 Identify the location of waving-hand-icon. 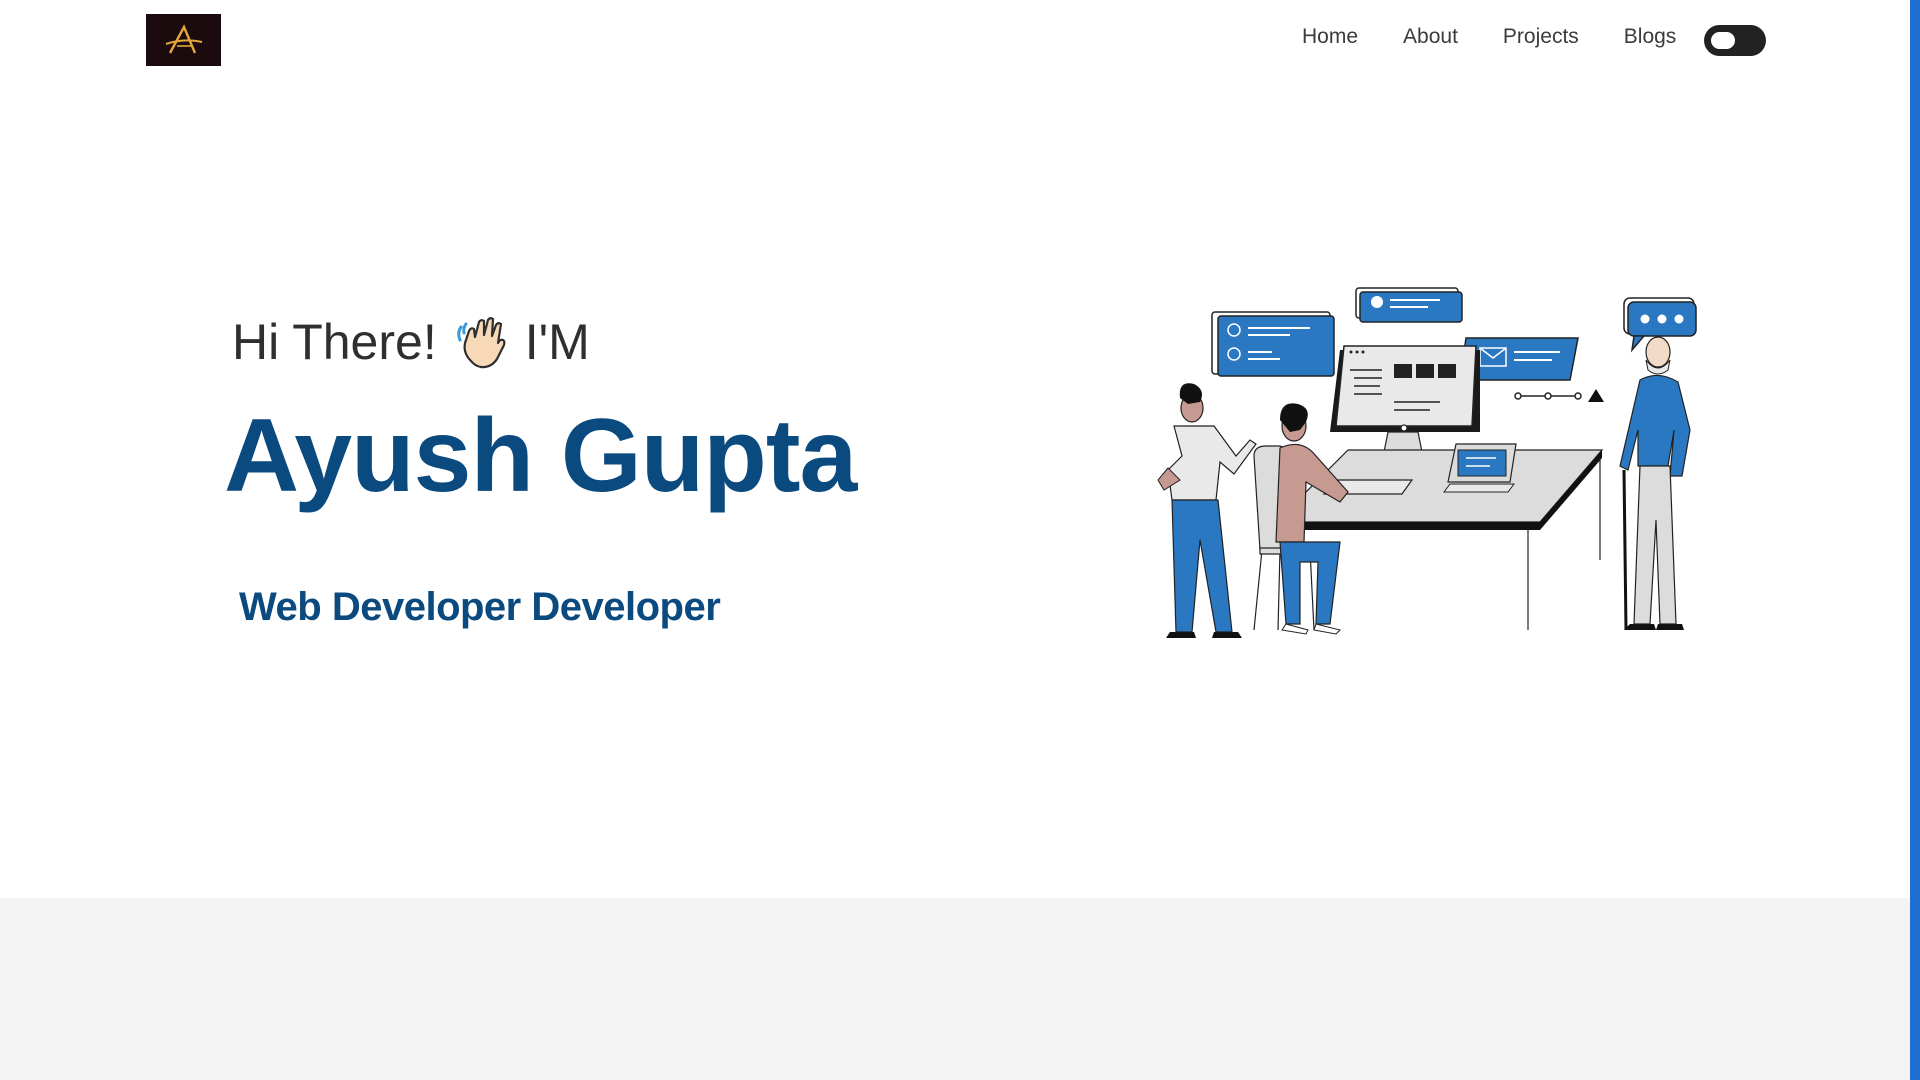
(482, 342).